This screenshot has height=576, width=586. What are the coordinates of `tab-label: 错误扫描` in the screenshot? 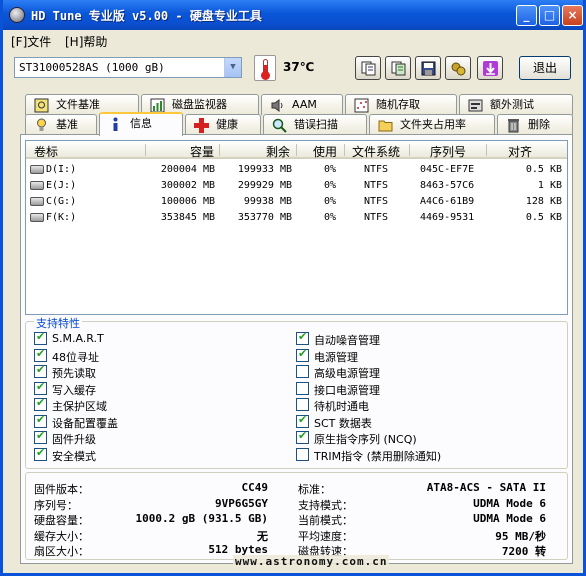 It's located at (316, 124).